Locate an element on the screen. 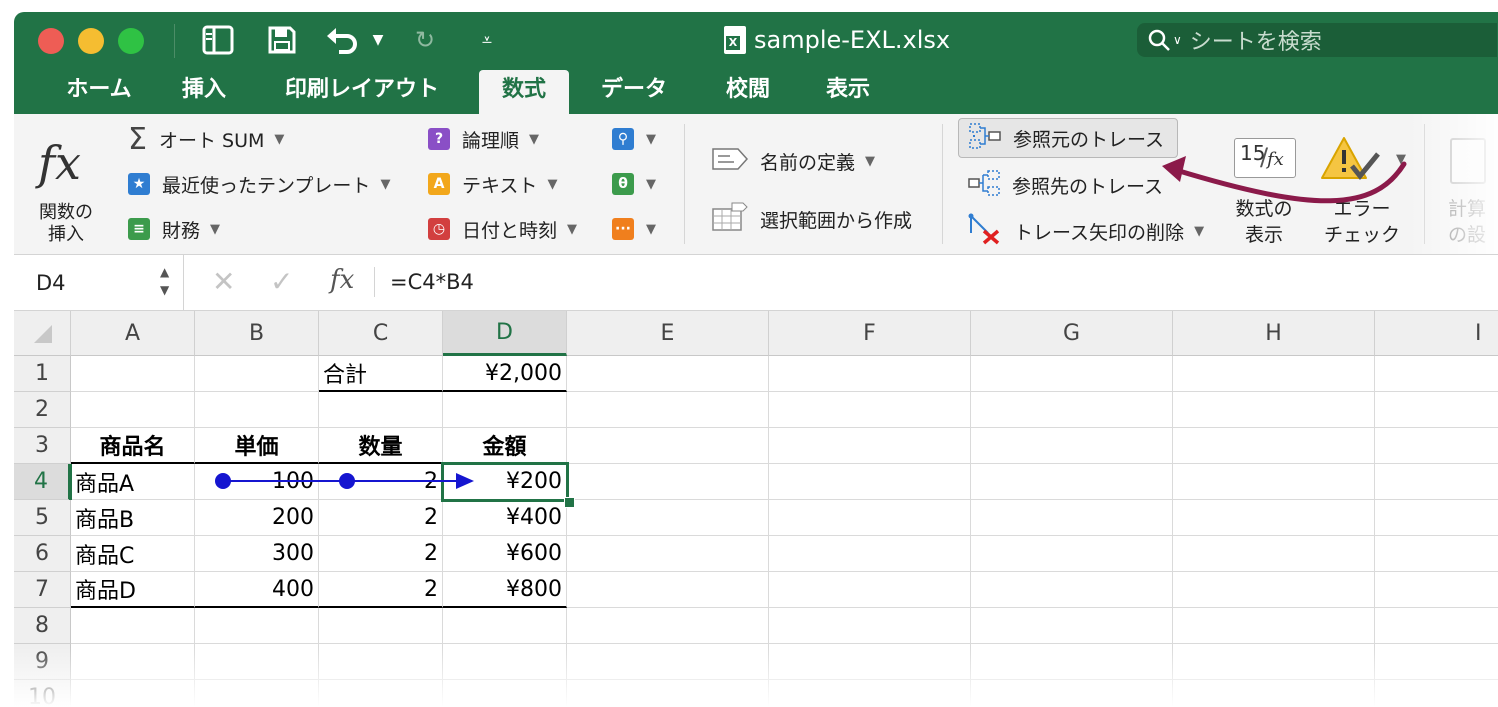 The height and width of the screenshot is (707, 1498). create-from-selection-label: 選択範囲から作成 is located at coordinates (836, 220).